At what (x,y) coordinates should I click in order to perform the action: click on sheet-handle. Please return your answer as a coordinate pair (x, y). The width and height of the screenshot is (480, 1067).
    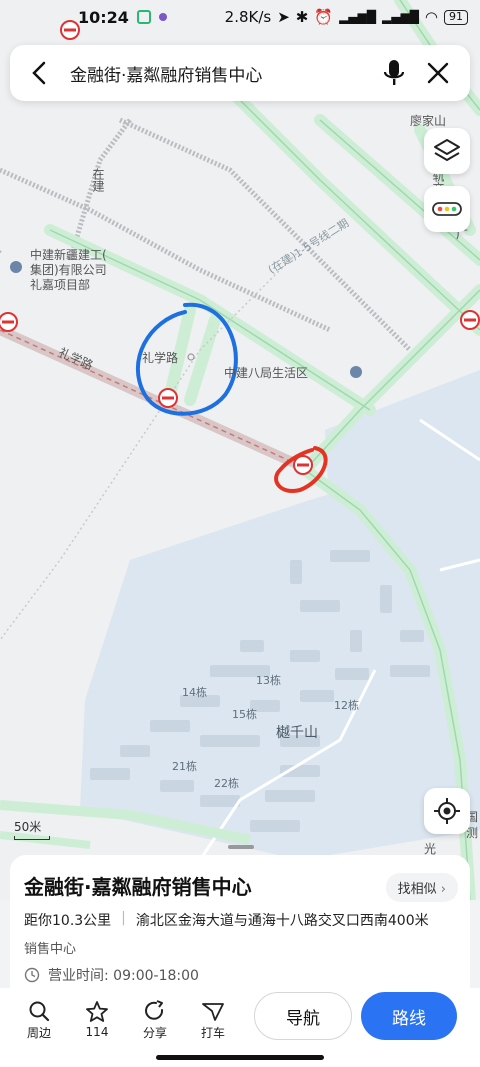
    Looking at the image, I should click on (241, 847).